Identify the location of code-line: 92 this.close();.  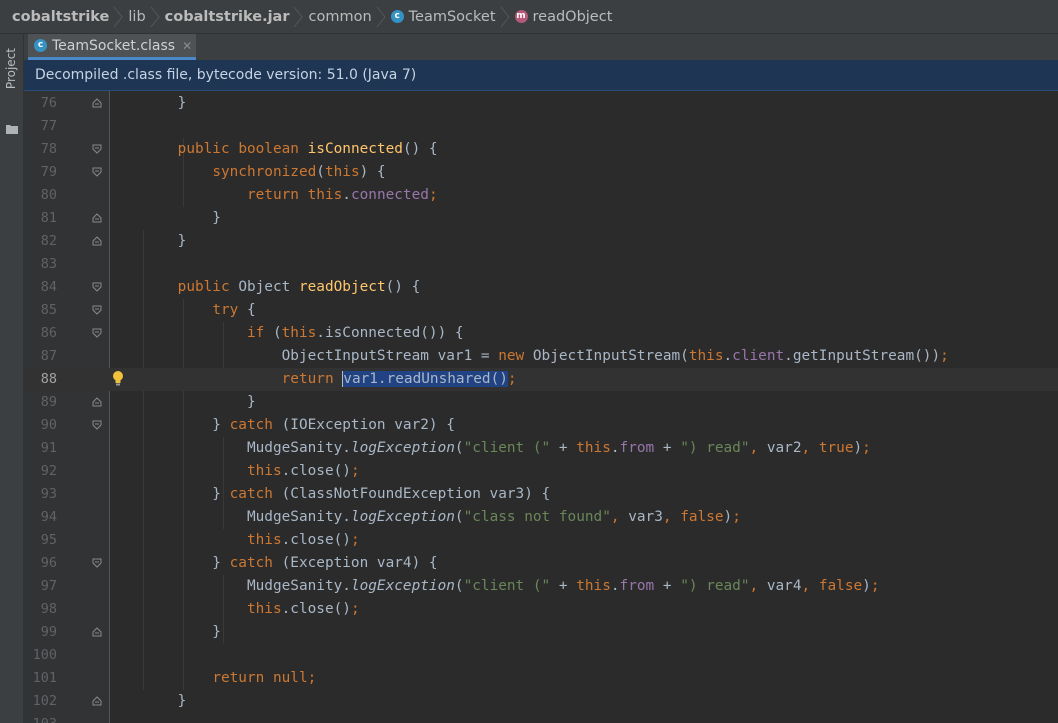
(541, 471).